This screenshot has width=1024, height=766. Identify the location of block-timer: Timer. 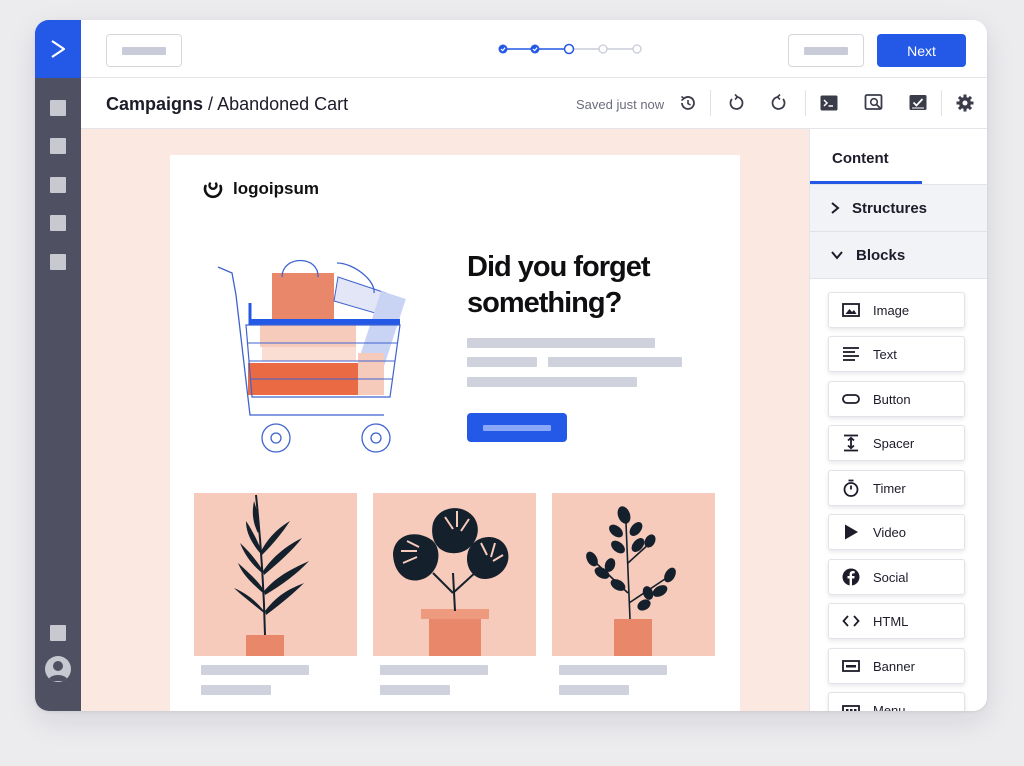
(896, 488).